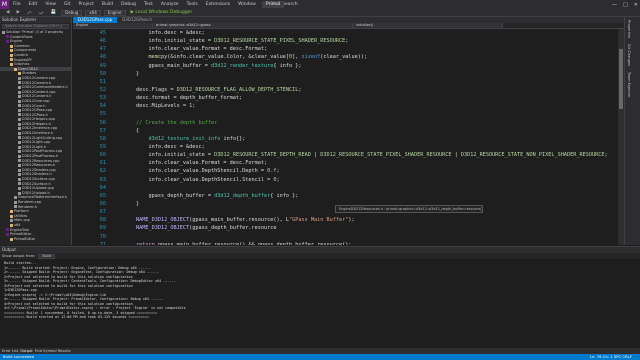 This screenshot has width=640, height=360. Describe the element at coordinates (345, 82) in the screenshot. I see `code-line: 51` at that location.